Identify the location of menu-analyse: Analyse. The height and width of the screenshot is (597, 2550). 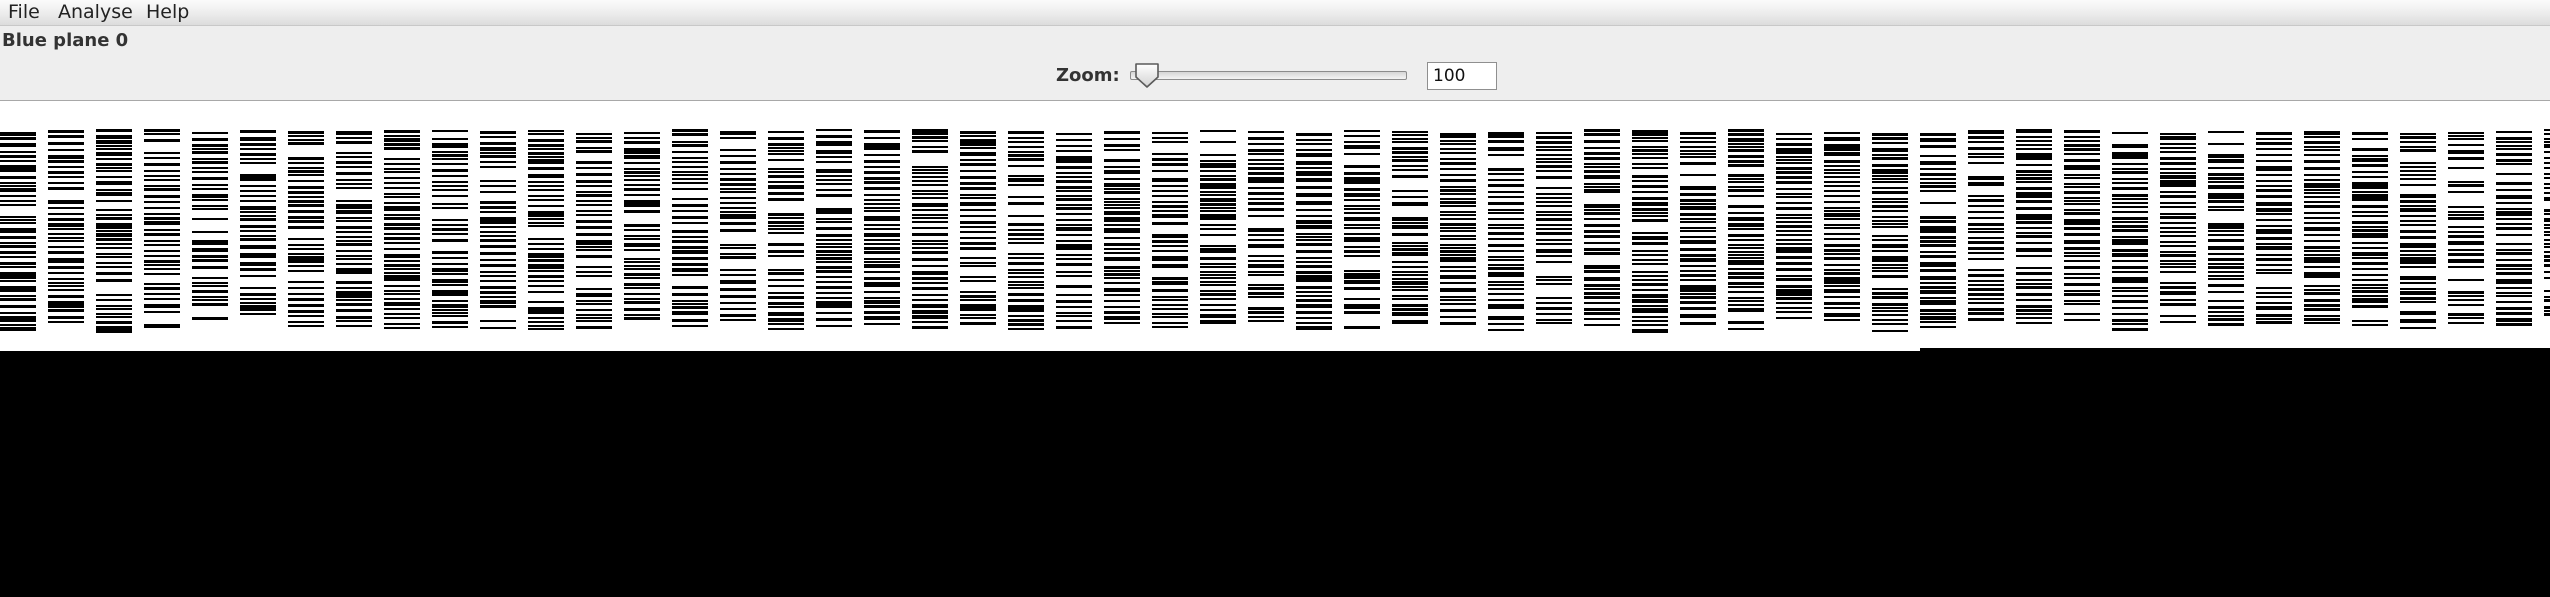
(95, 13).